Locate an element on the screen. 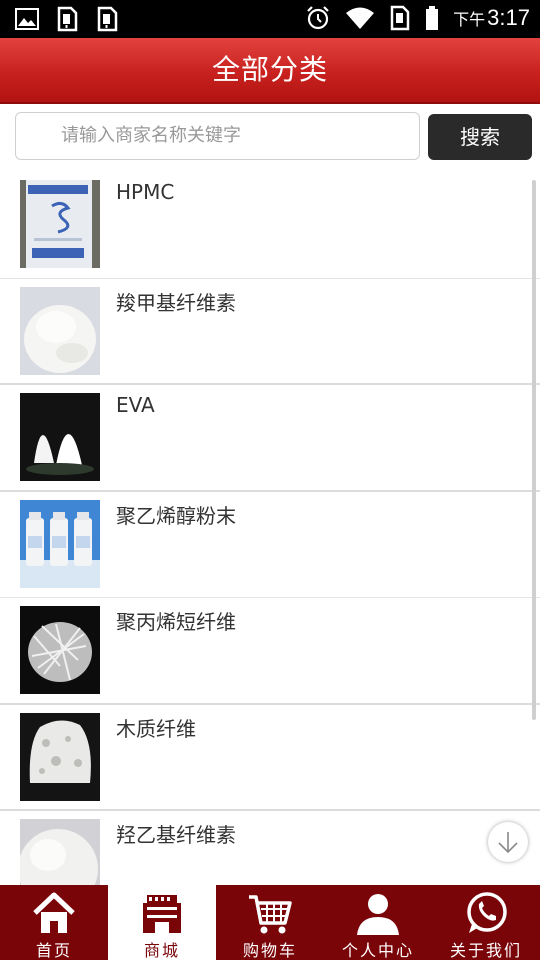 The image size is (540, 960). person-icon is located at coordinates (378, 914).